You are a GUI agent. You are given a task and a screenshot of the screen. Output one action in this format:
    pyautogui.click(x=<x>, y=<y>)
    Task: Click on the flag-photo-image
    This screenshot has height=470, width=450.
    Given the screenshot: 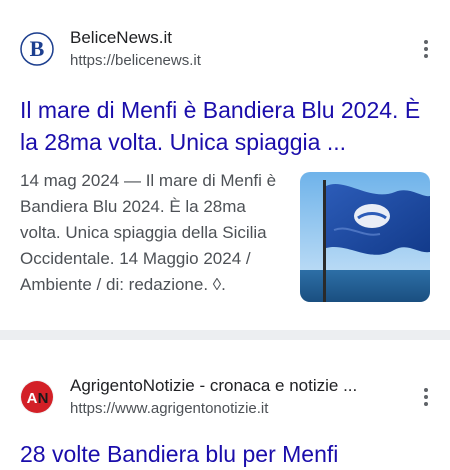 What is the action you would take?
    pyautogui.click(x=365, y=237)
    